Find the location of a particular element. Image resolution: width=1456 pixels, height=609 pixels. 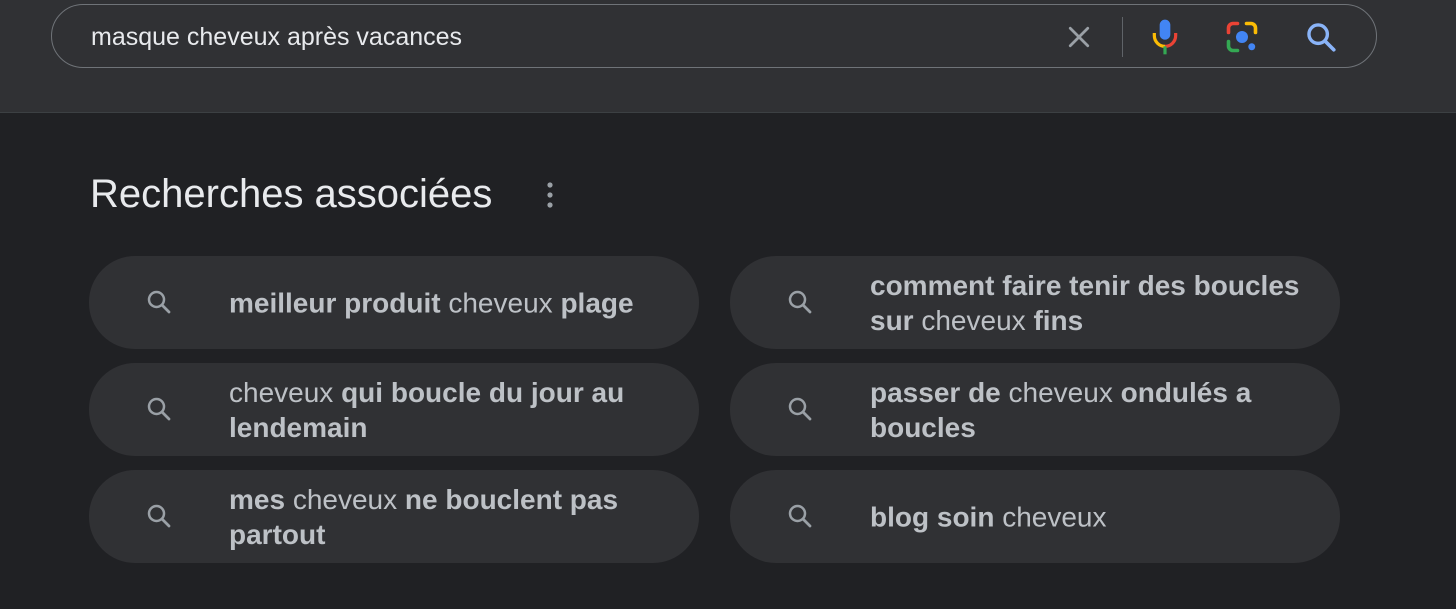

related-search-chip: mes cheveux ne bouclent pas partout is located at coordinates (394, 516).